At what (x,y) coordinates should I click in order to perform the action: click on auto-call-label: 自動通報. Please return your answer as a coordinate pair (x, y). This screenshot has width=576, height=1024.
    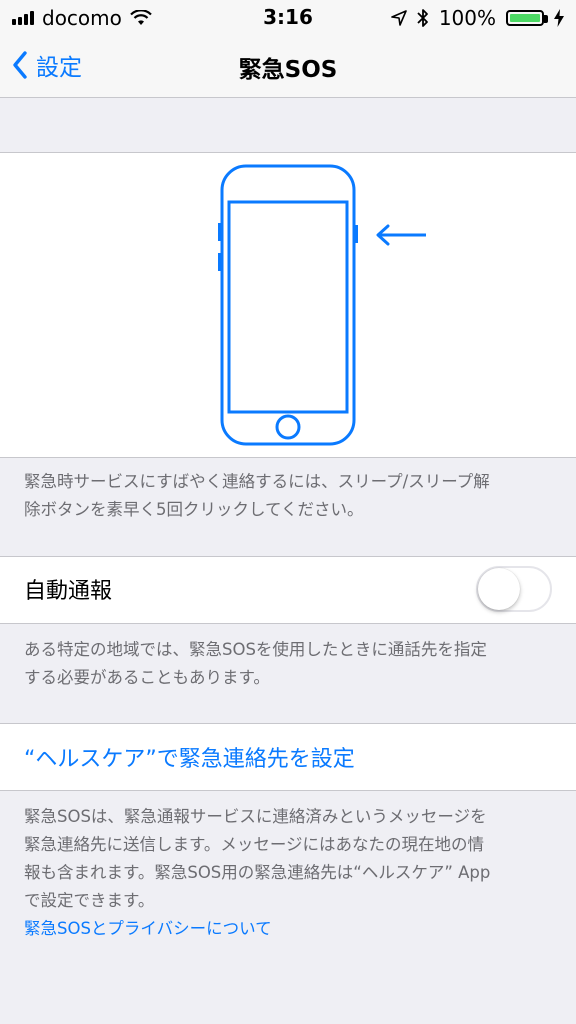
    Looking at the image, I should click on (68, 591).